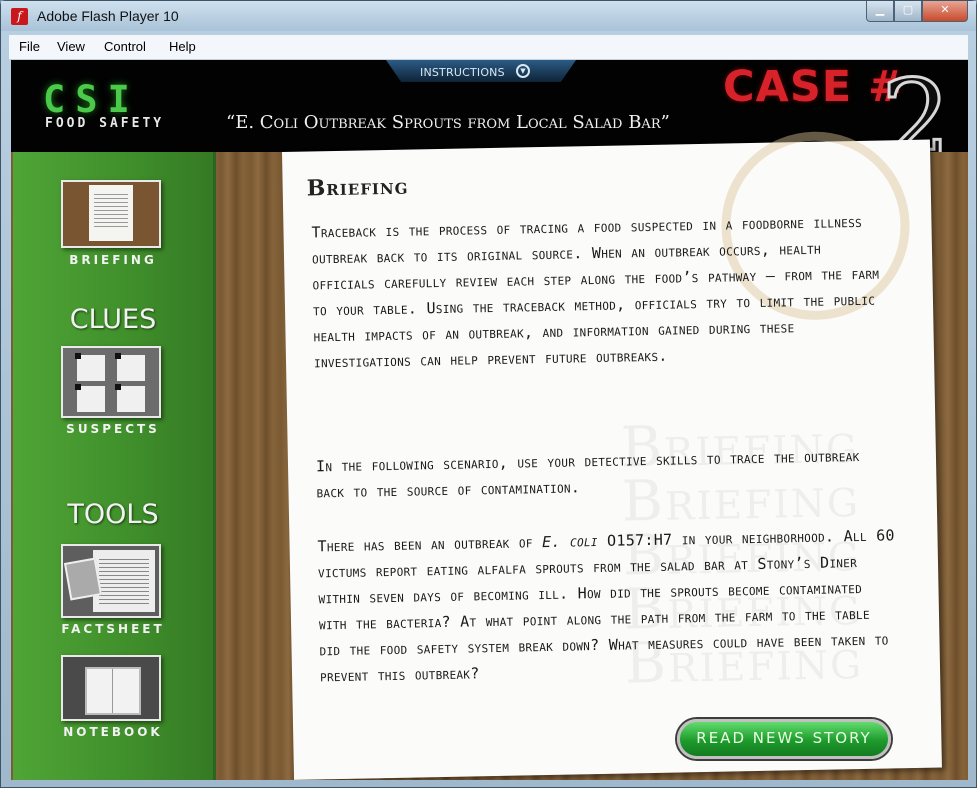 This screenshot has width=977, height=788. Describe the element at coordinates (814, 87) in the screenshot. I see `case-label: CASE #` at that location.